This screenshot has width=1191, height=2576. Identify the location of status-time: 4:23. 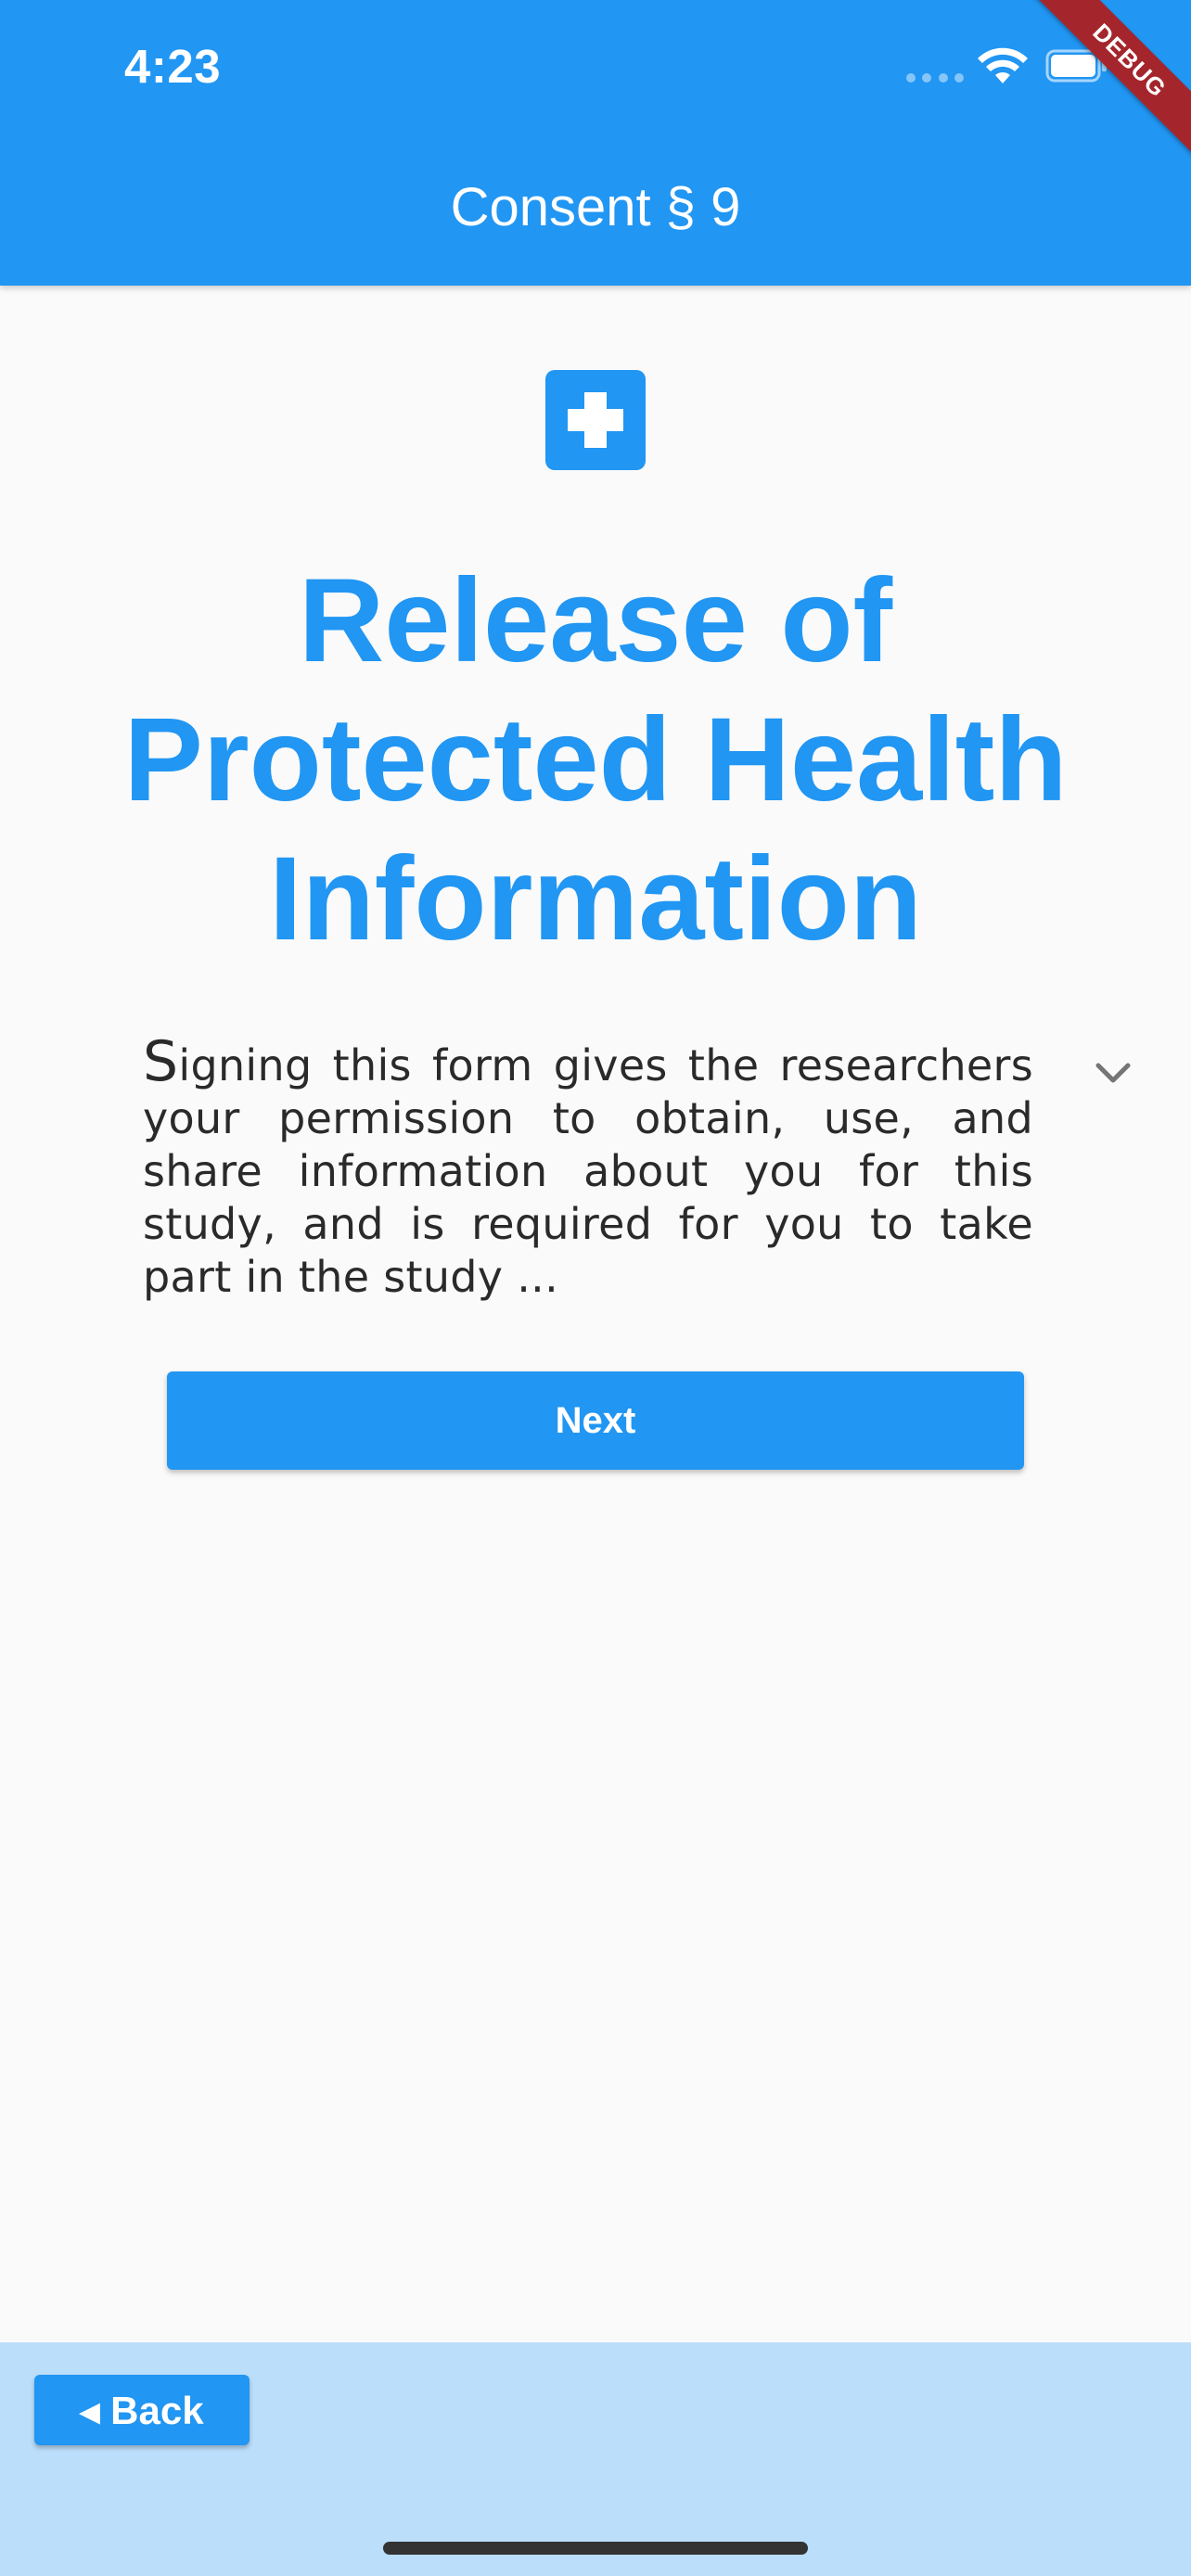
(173, 66).